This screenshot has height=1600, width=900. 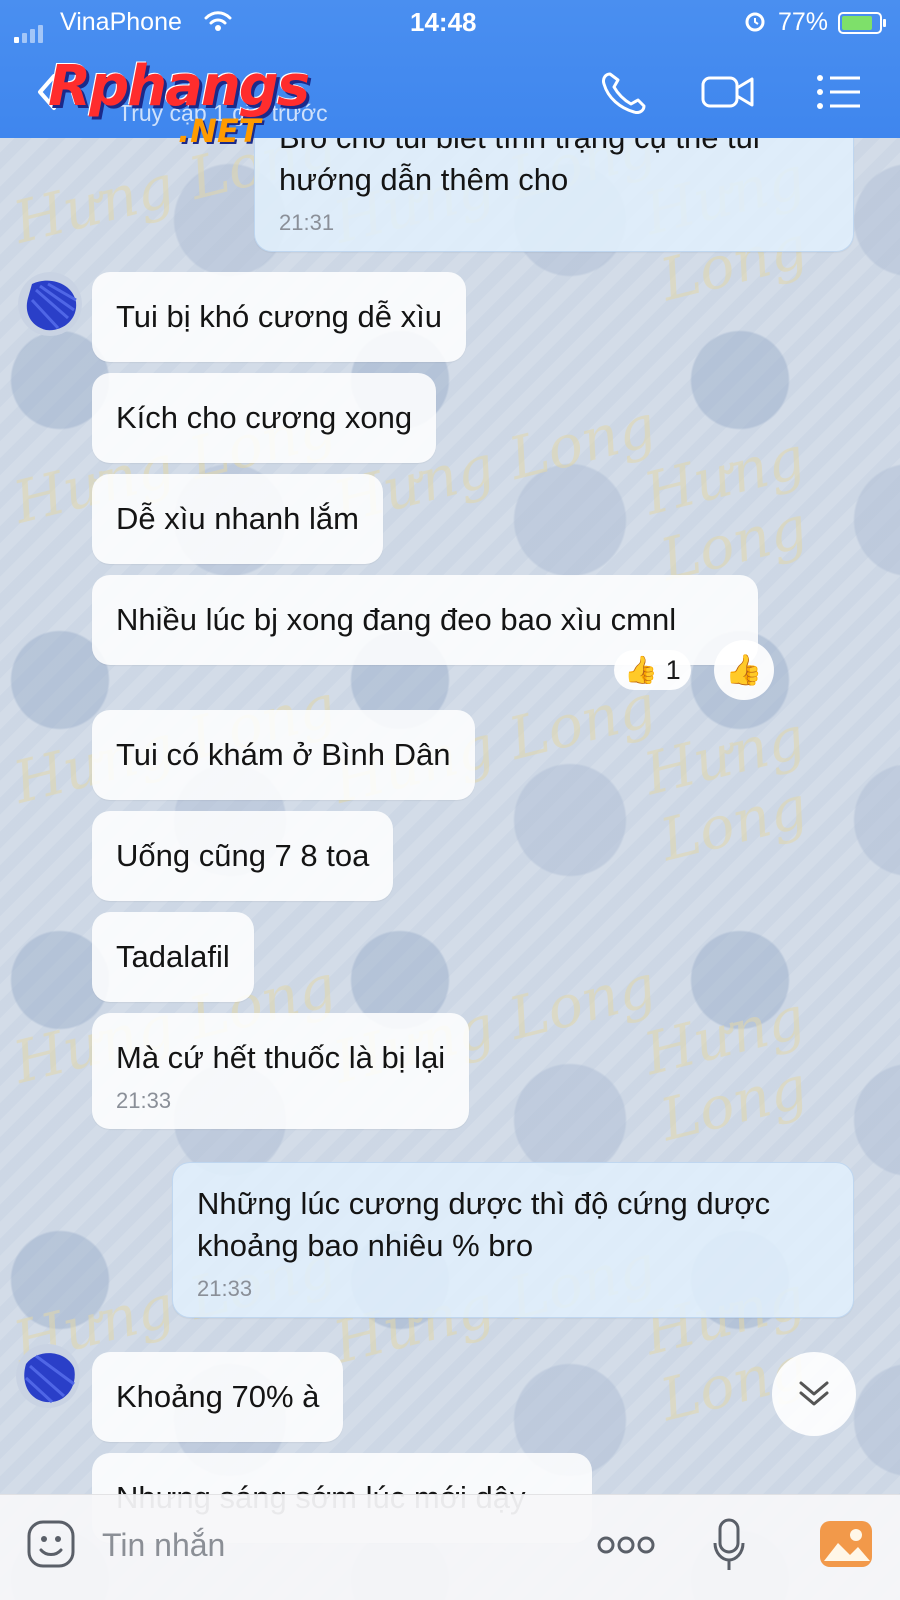 What do you see at coordinates (728, 92) in the screenshot?
I see `video-call-icon` at bounding box center [728, 92].